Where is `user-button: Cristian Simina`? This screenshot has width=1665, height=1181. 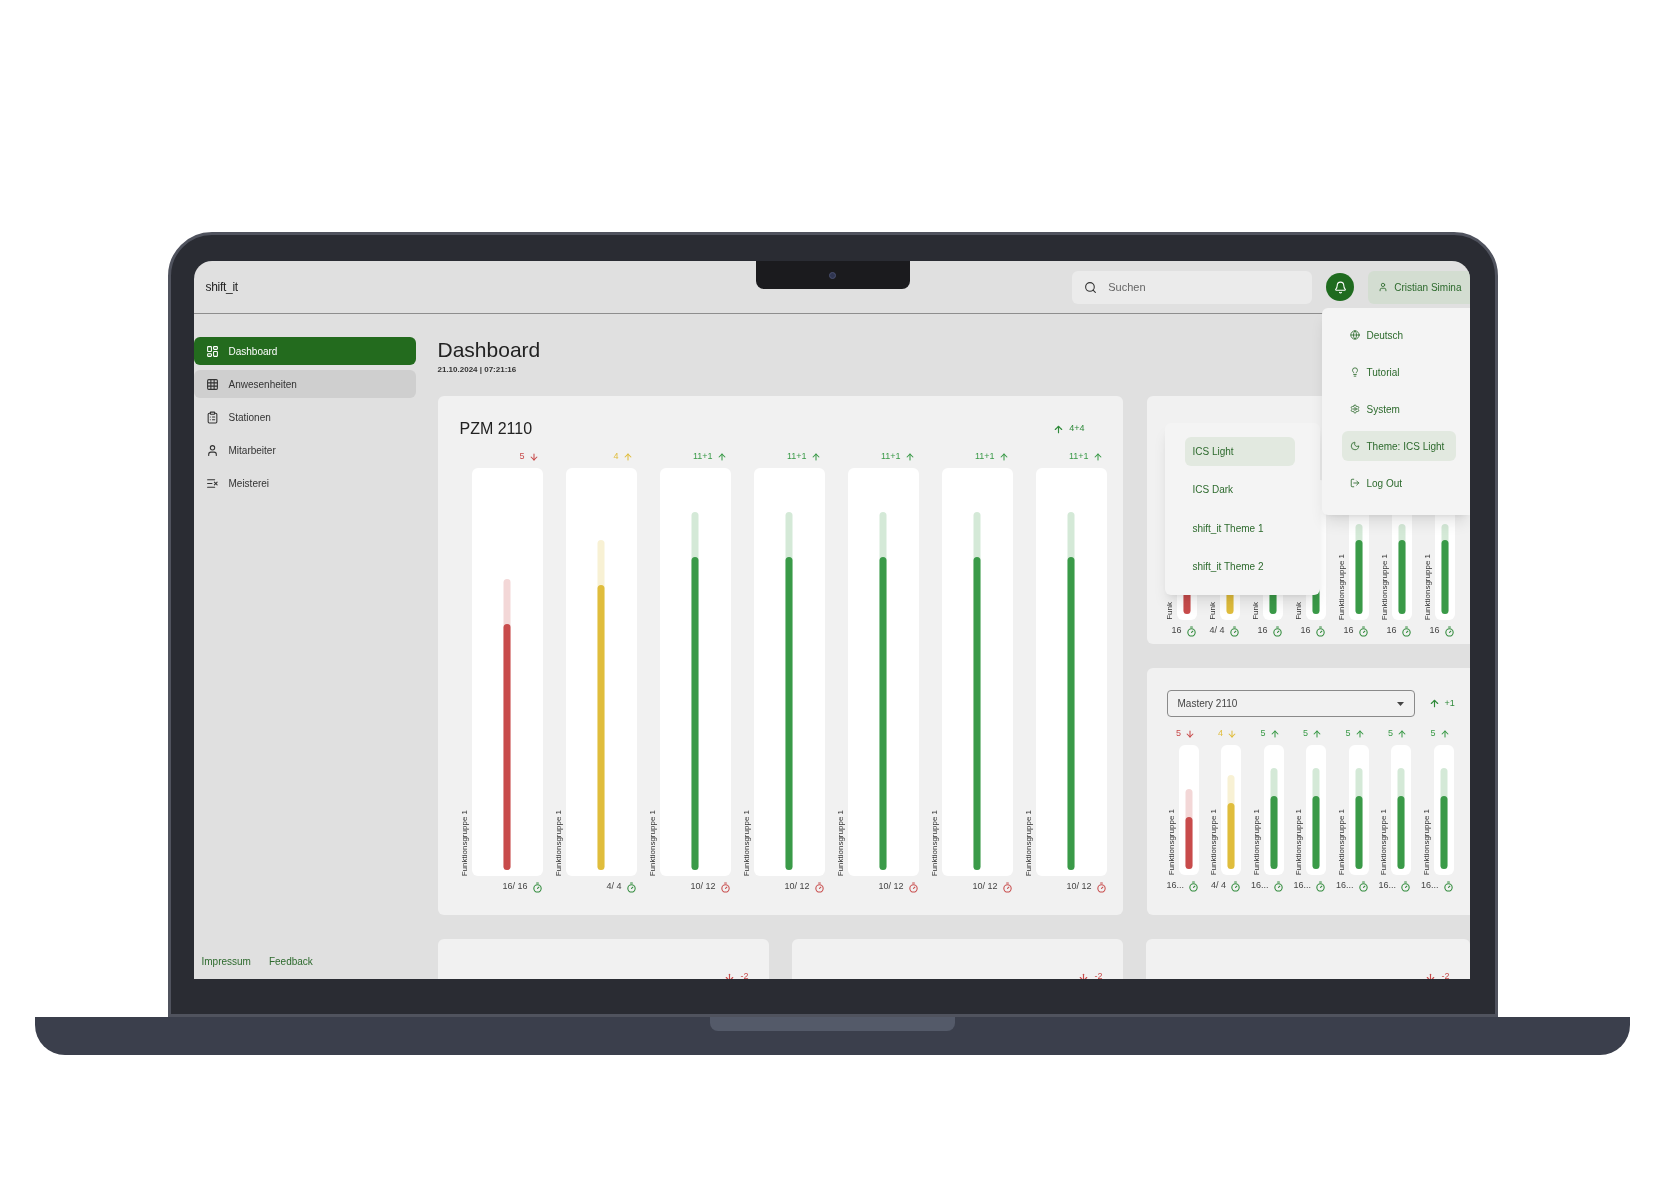
user-button: Cristian Simina is located at coordinates (1419, 287).